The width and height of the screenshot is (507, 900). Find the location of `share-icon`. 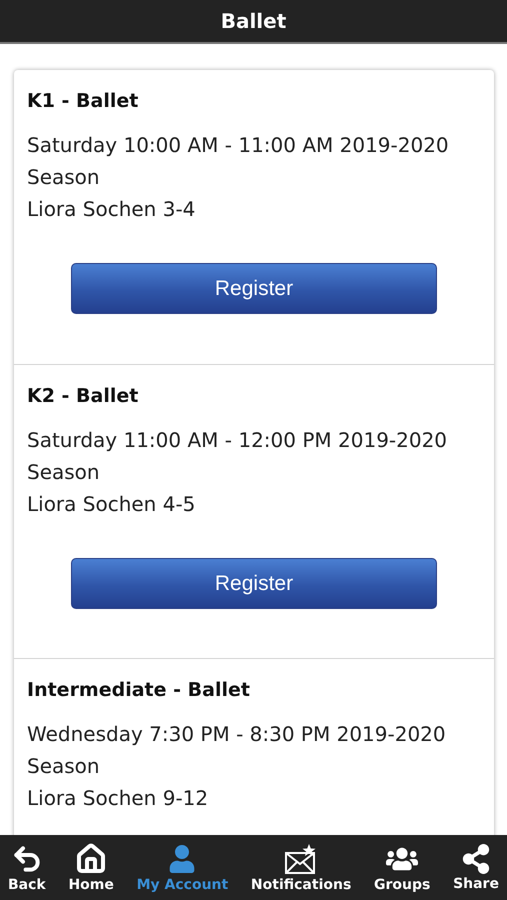

share-icon is located at coordinates (476, 859).